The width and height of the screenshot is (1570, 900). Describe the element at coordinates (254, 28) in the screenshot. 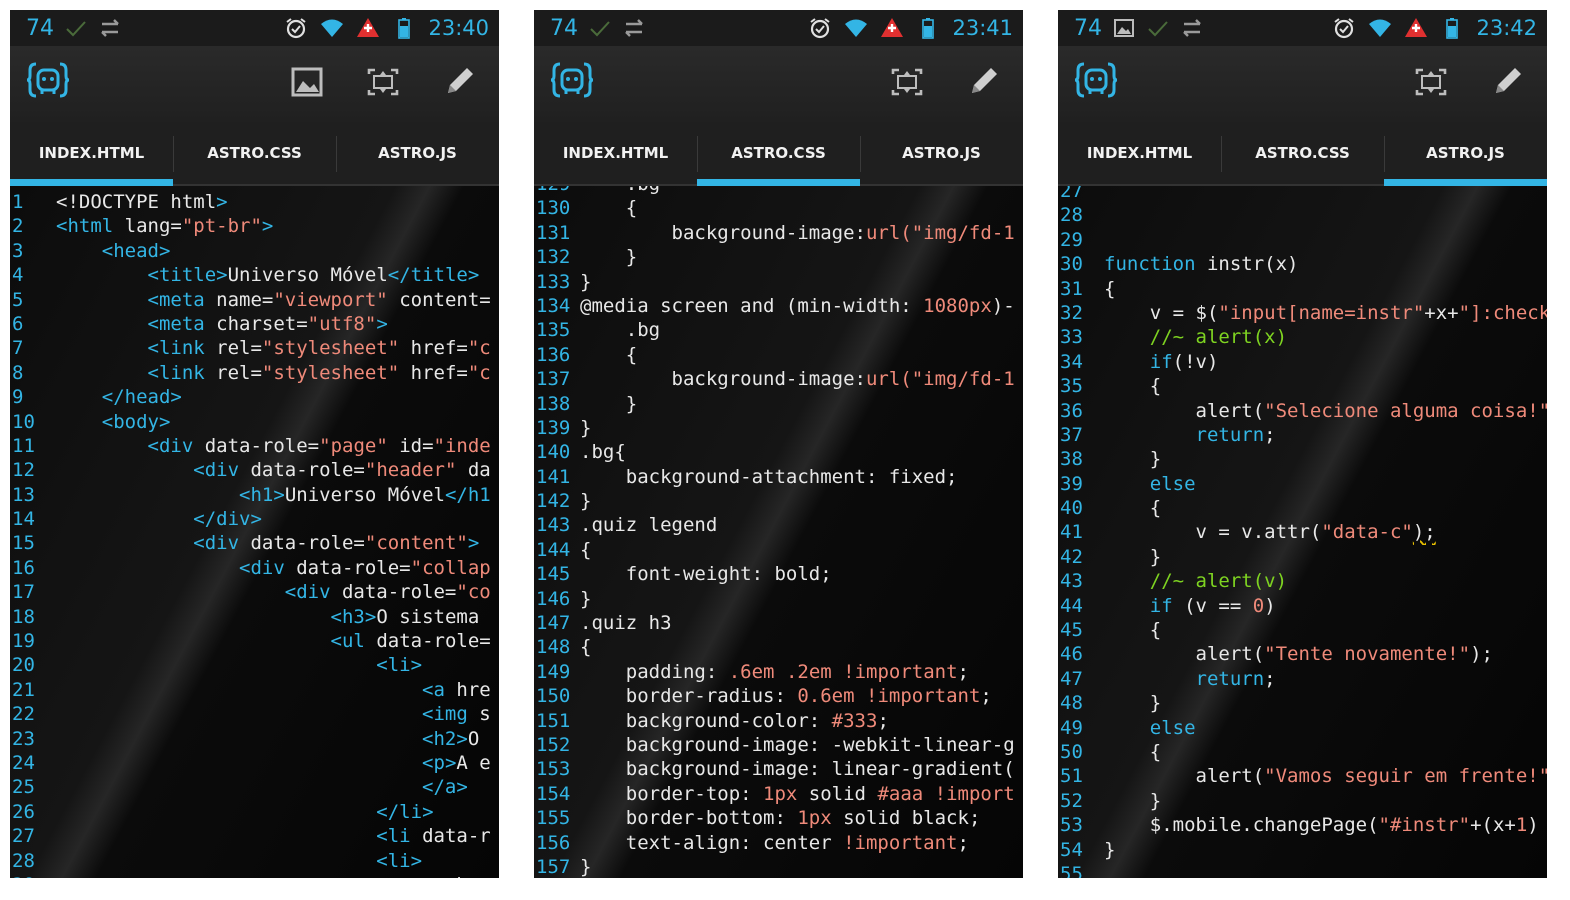

I see `status-bar: 74 23:40` at that location.